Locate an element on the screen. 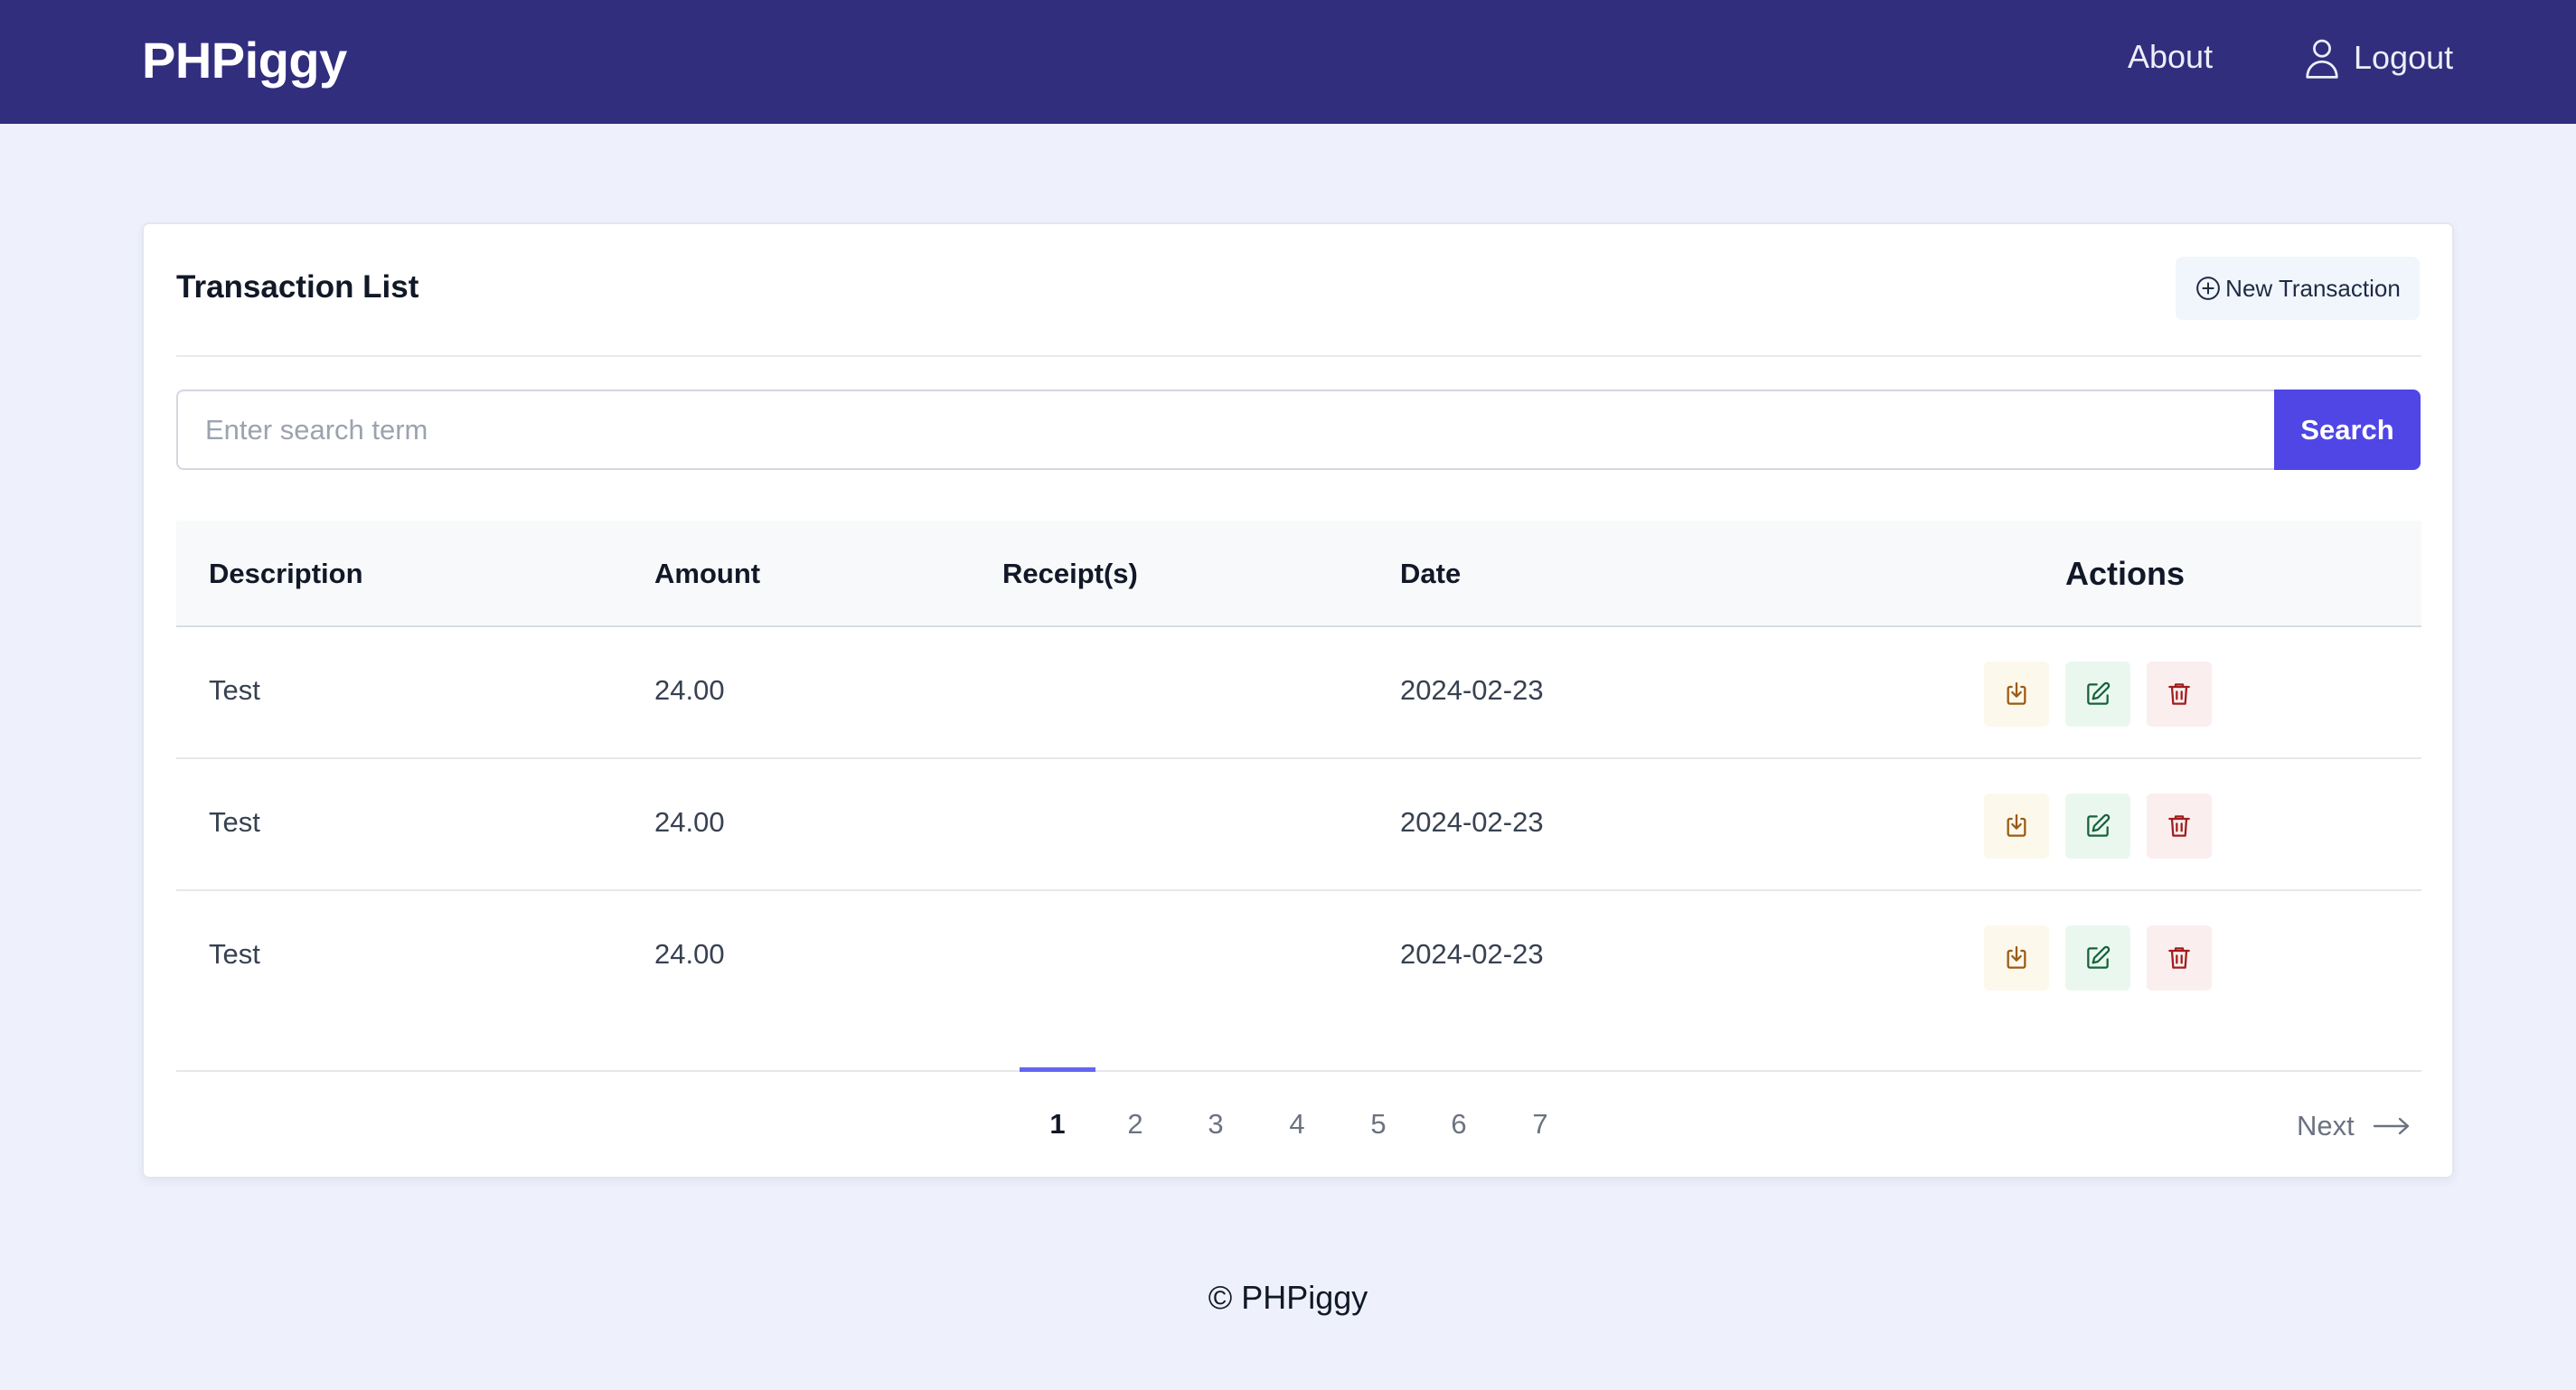  column-header-description: Description is located at coordinates (286, 573).